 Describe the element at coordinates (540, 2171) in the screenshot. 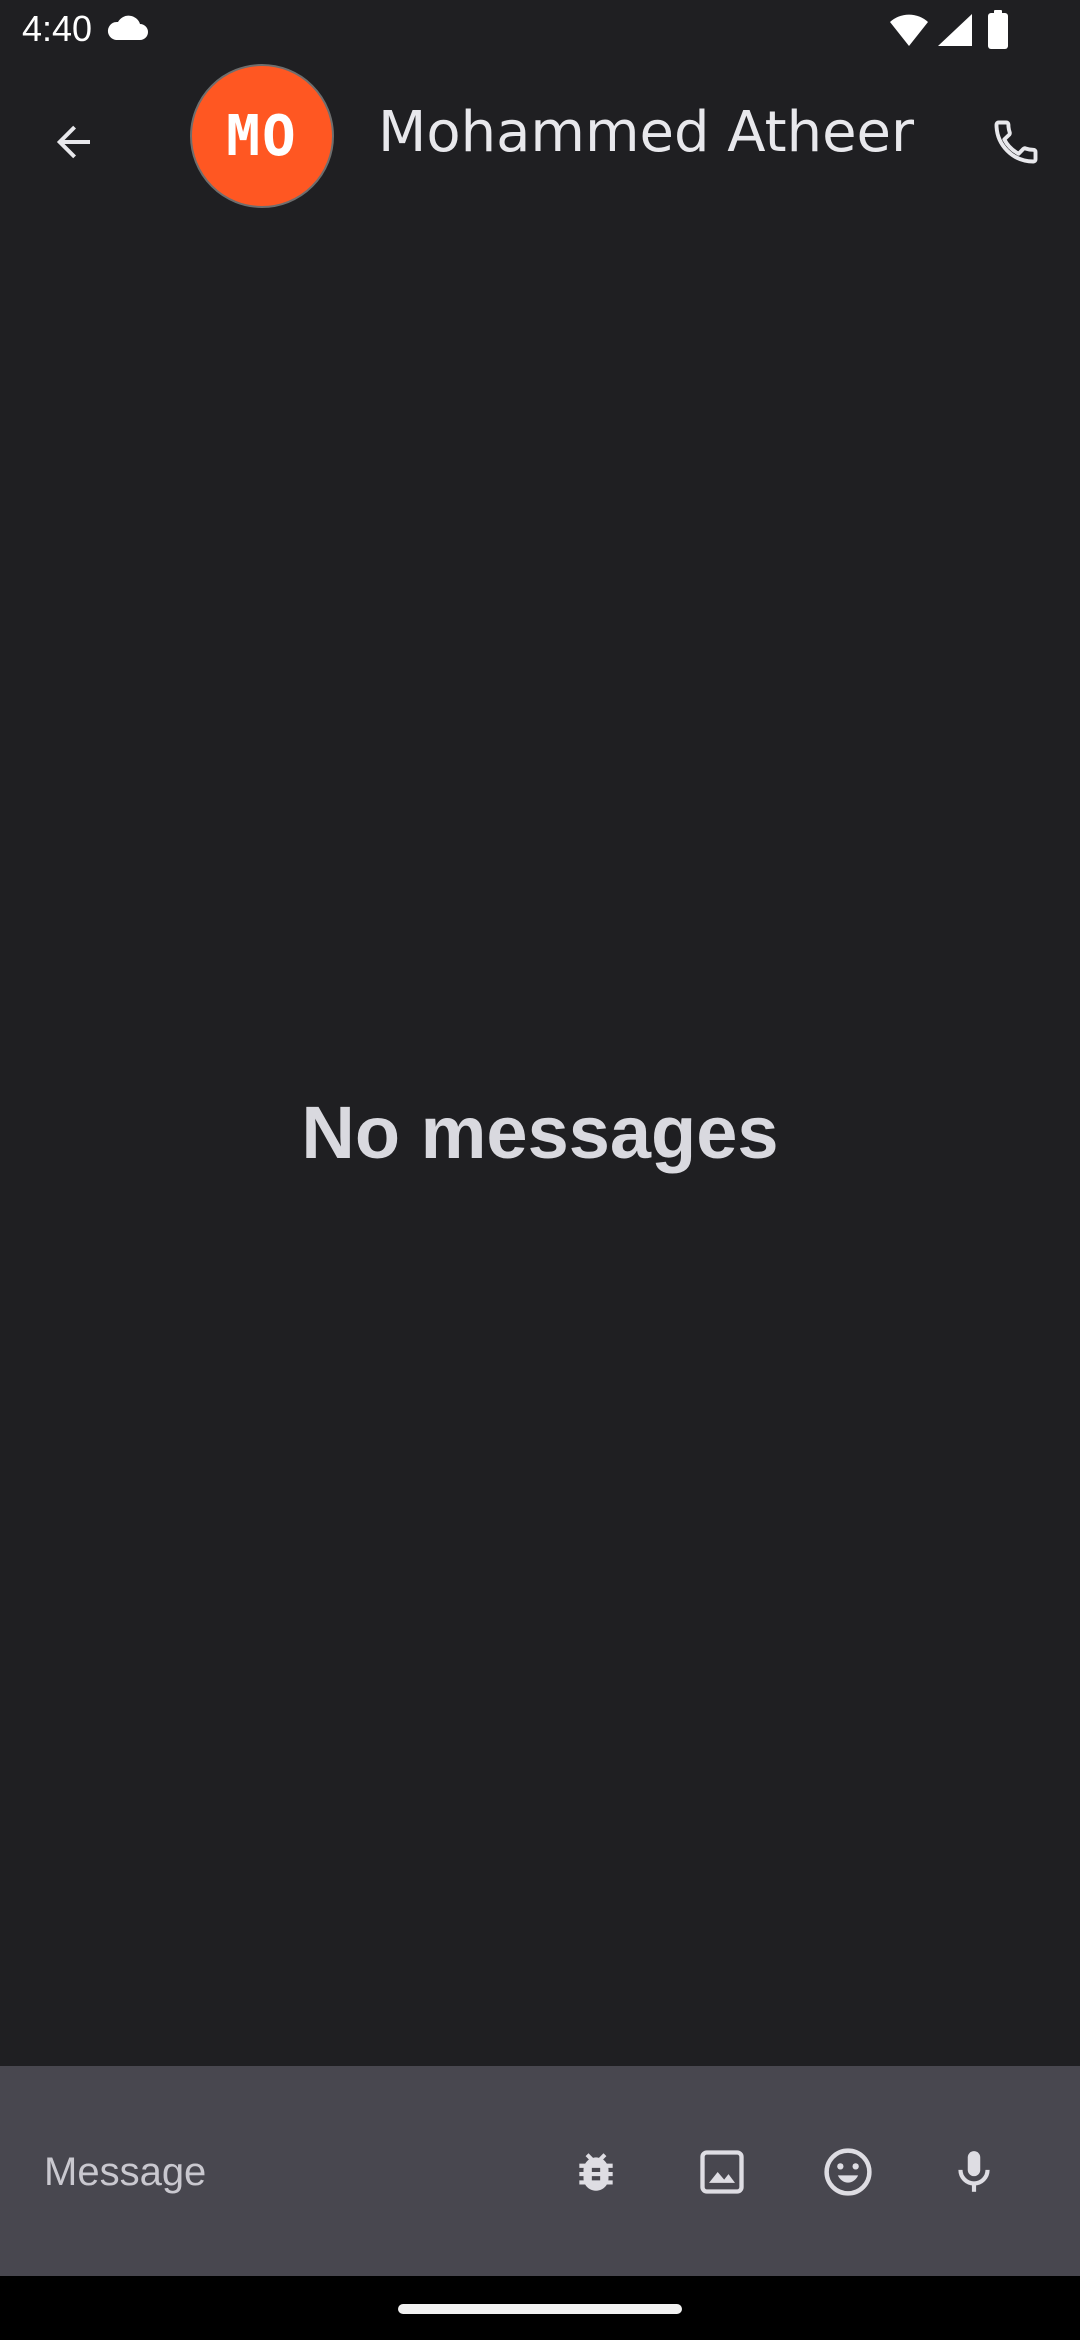

I see `message-composer` at that location.